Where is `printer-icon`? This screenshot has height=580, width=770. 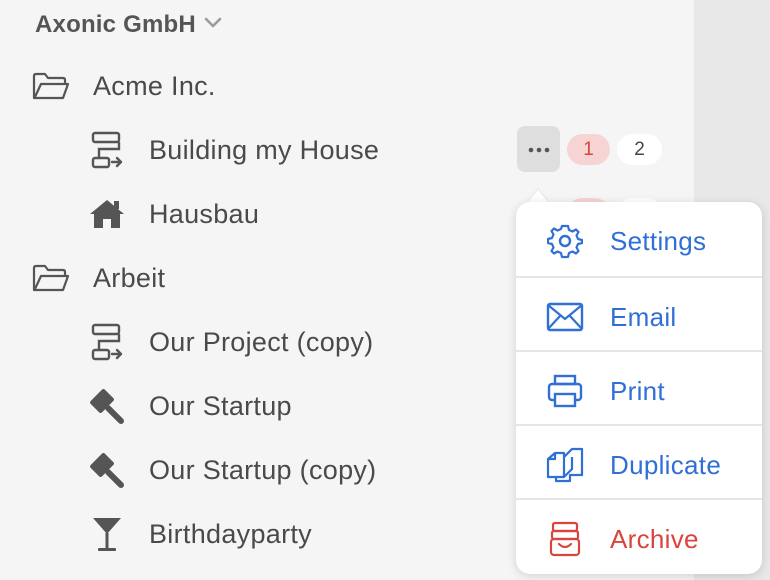 printer-icon is located at coordinates (565, 391).